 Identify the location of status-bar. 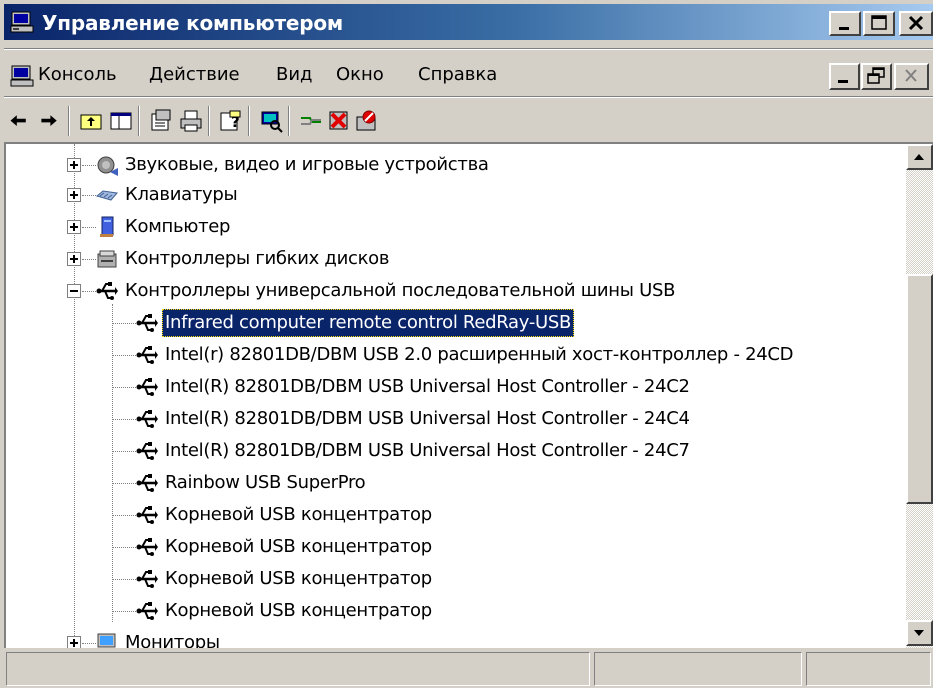
(468, 669).